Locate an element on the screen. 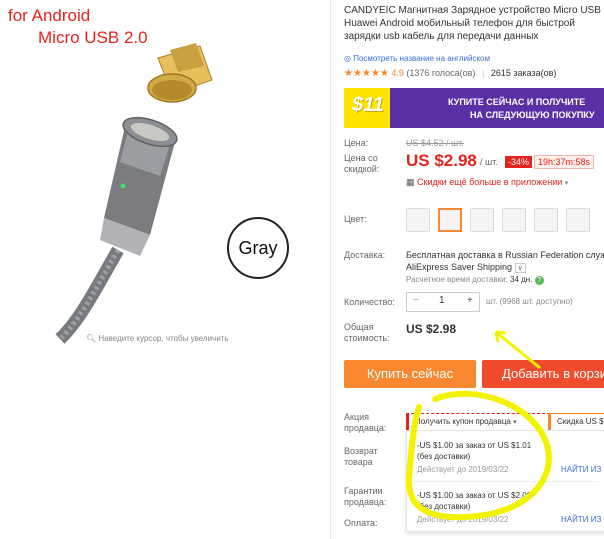 The image size is (604, 539). translate-title-link: ◎ Посмотреть название на английском is located at coordinates (417, 58).